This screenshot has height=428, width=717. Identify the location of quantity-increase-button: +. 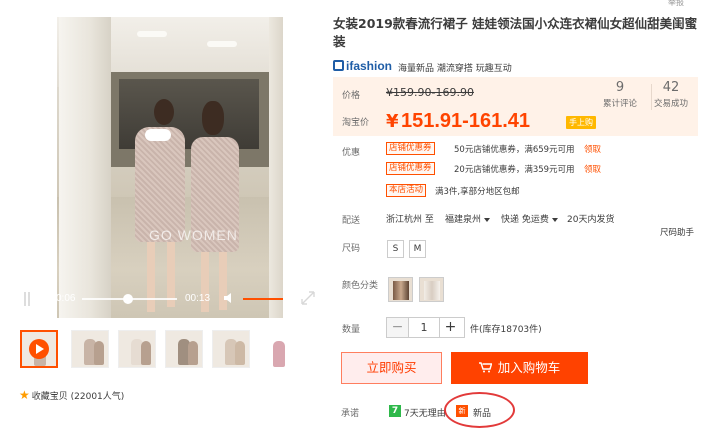
(450, 327).